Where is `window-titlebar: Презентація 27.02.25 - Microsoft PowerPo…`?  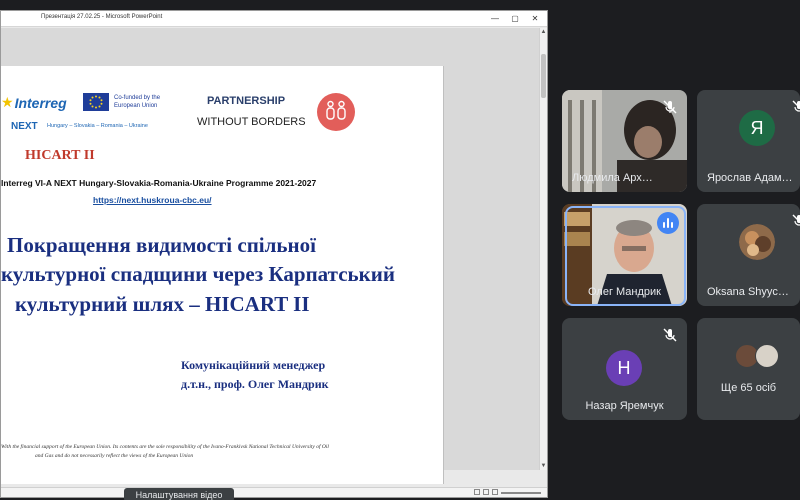
window-titlebar: Презентація 27.02.25 - Microsoft PowerPo… is located at coordinates (274, 19).